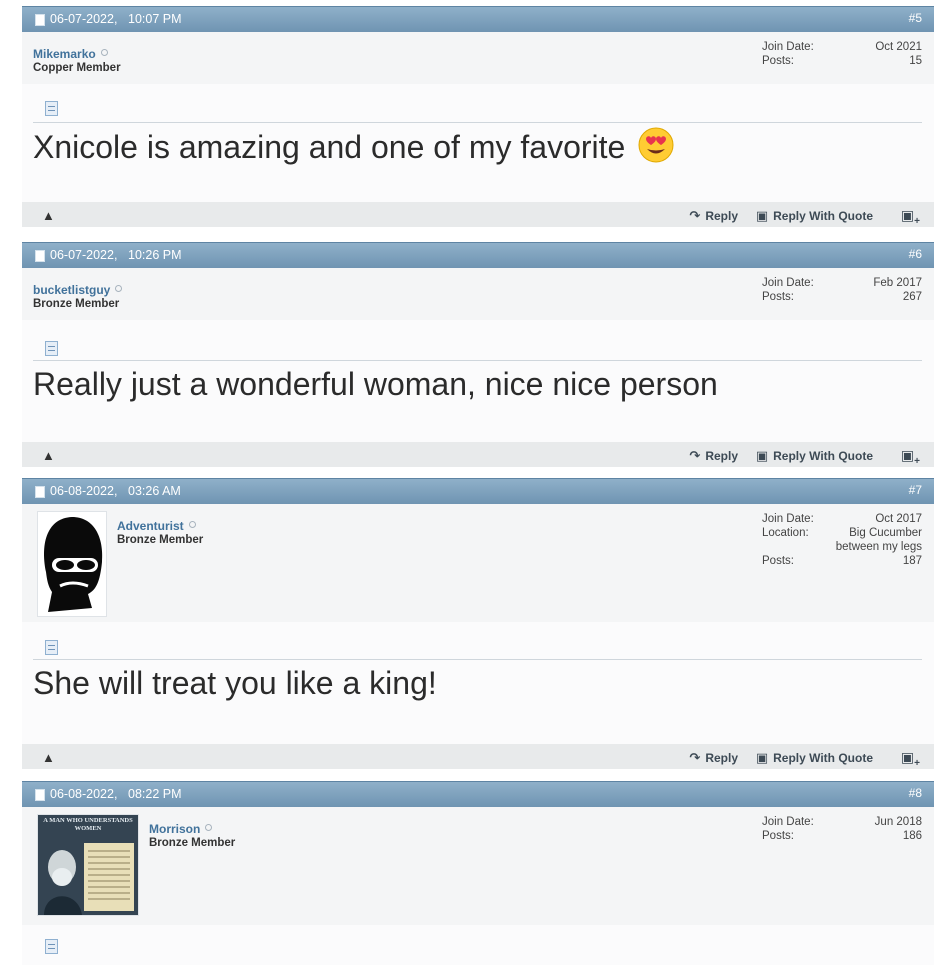 The image size is (952, 965). I want to click on heart-eyes-emoji-icon, so click(656, 149).